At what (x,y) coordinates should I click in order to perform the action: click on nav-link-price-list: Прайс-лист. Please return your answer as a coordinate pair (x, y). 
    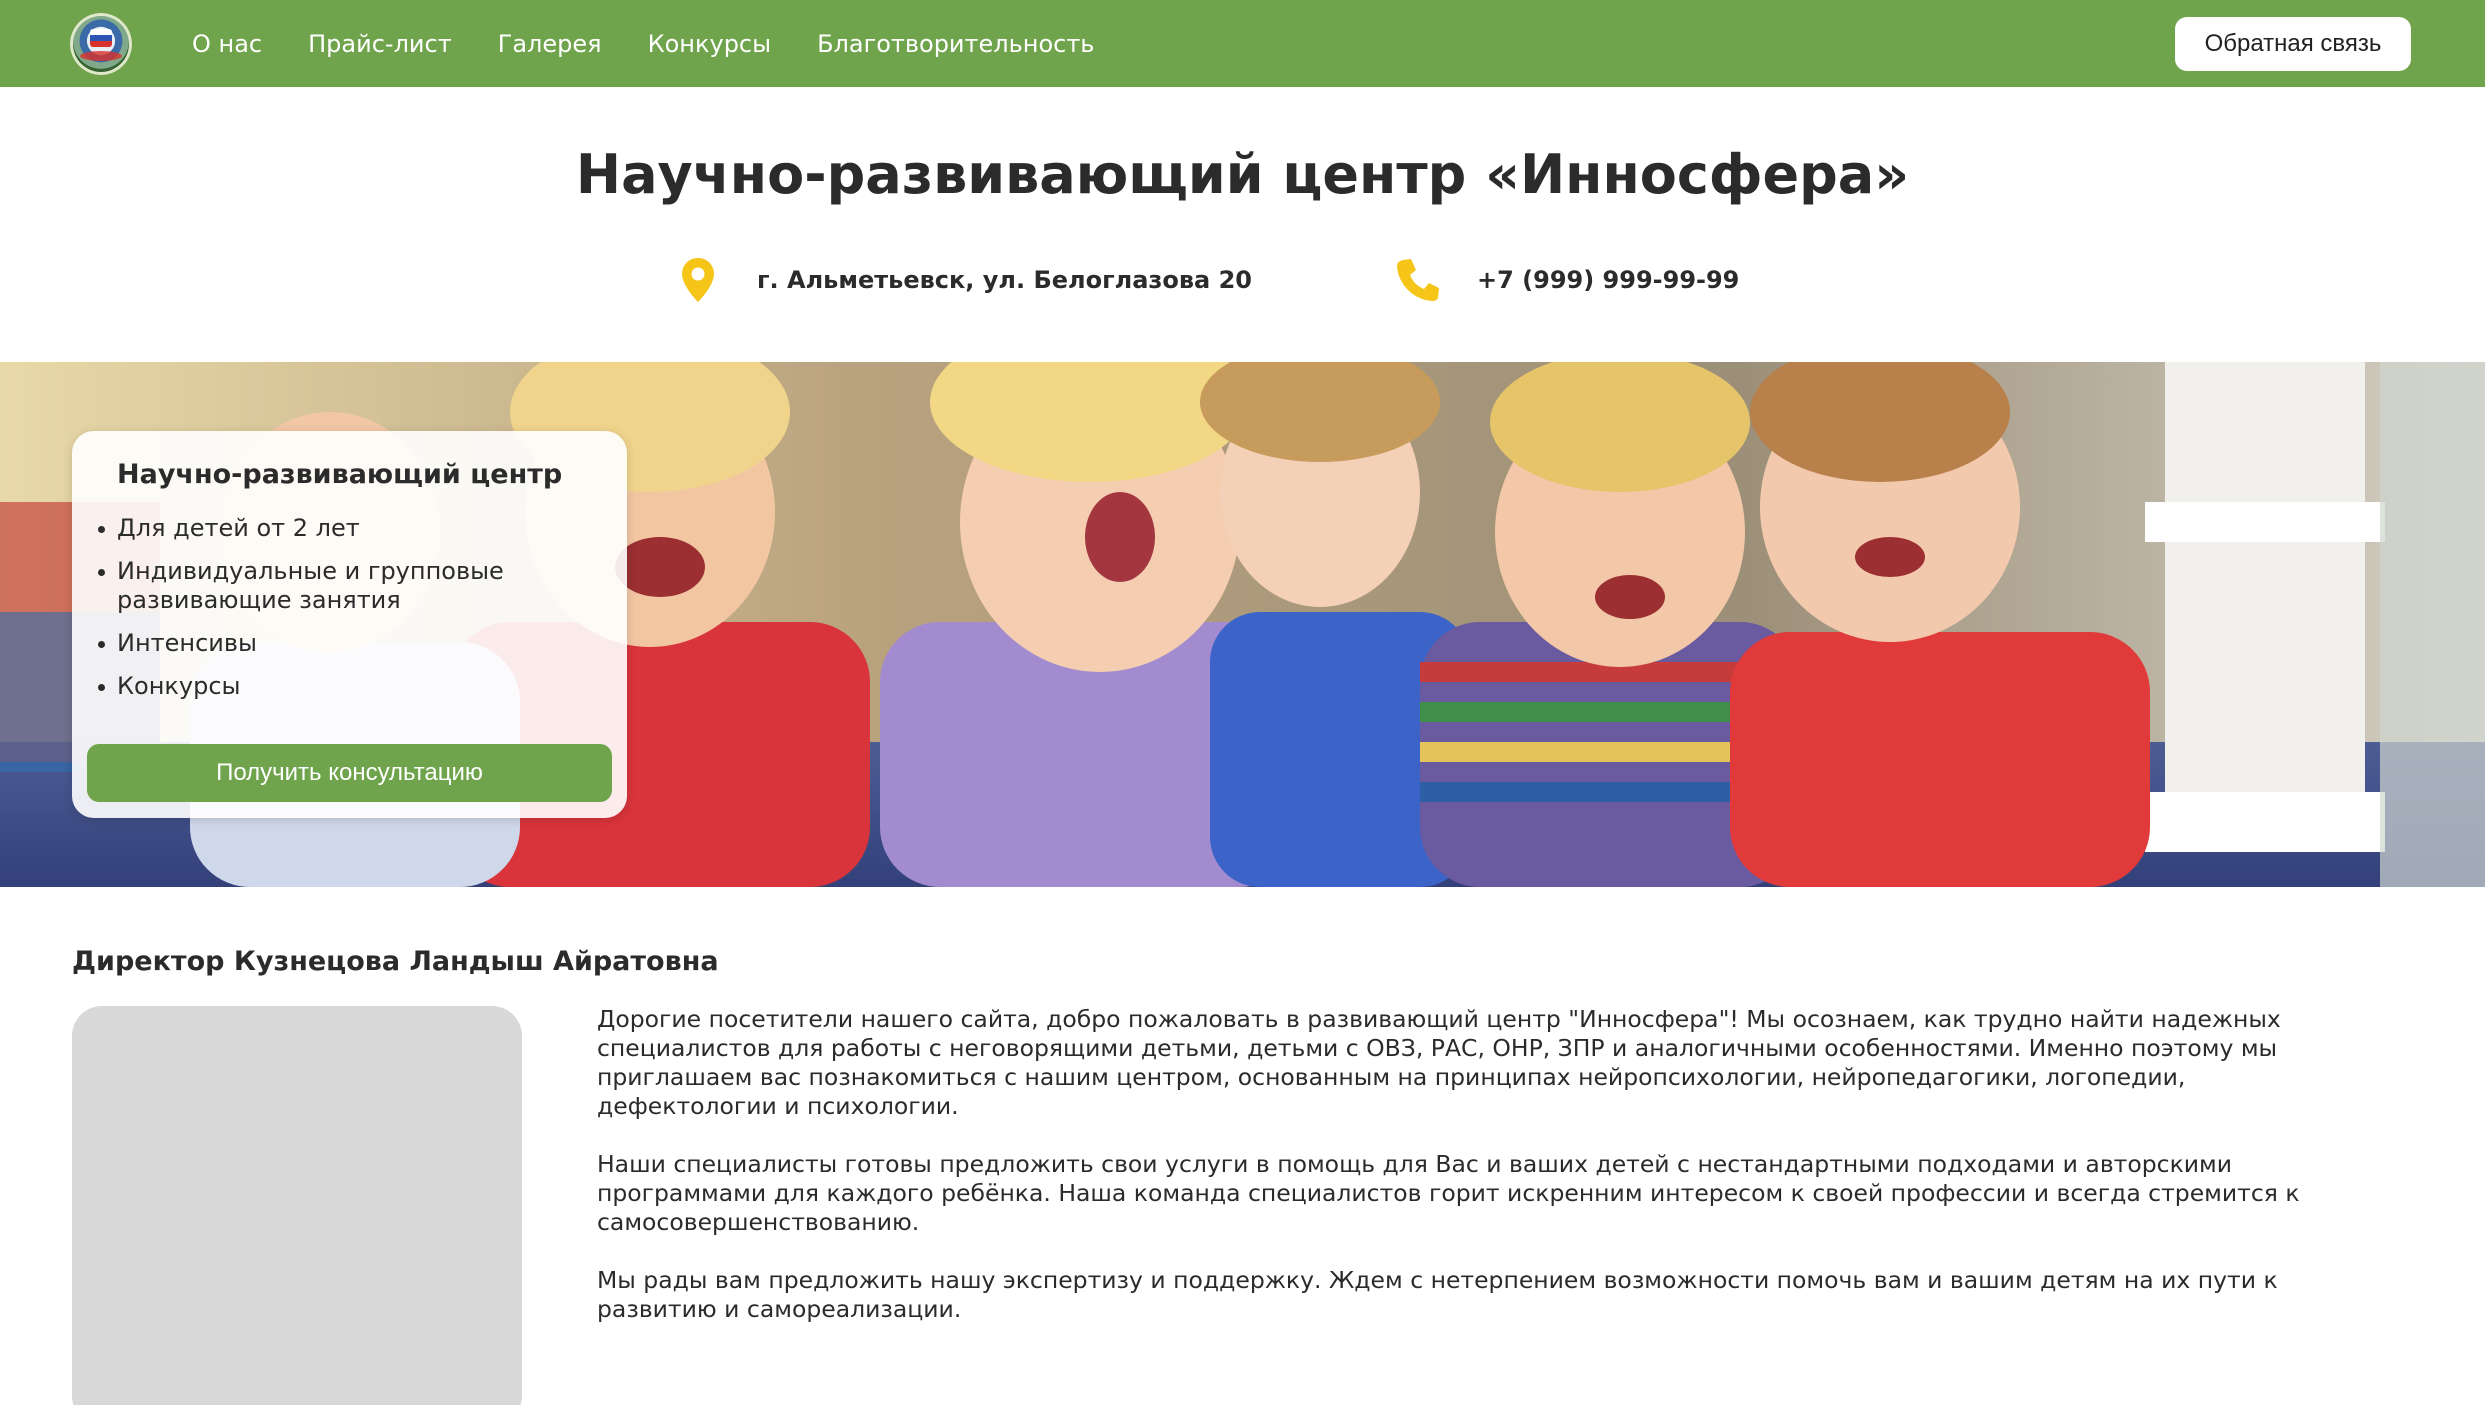
    Looking at the image, I should click on (380, 44).